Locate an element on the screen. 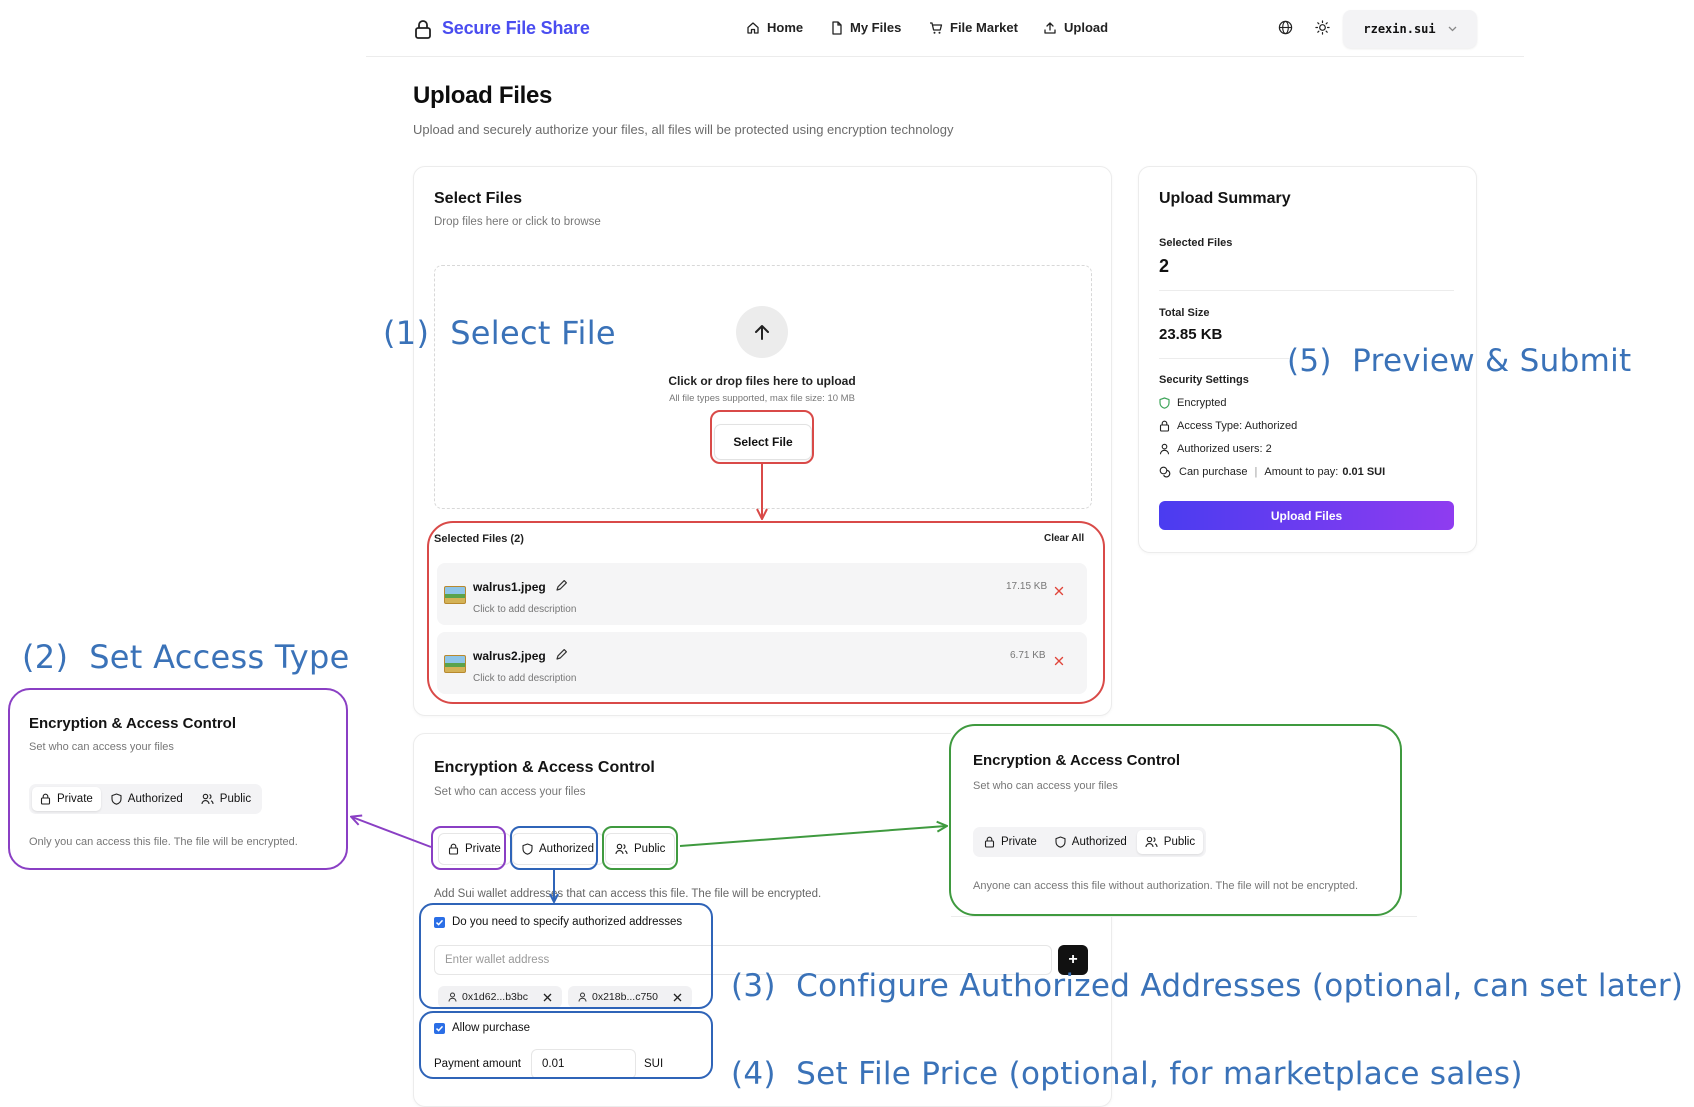  arrow-to-private-panel is located at coordinates (392, 832).